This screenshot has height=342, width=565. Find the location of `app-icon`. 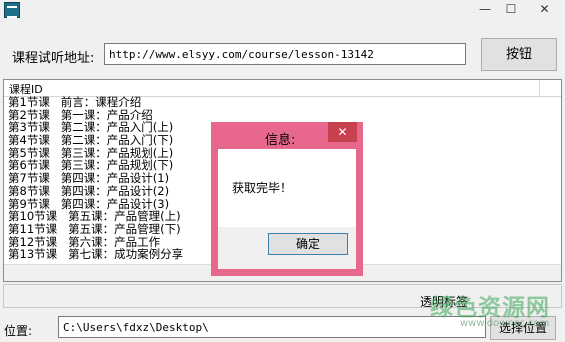

app-icon is located at coordinates (12, 10).